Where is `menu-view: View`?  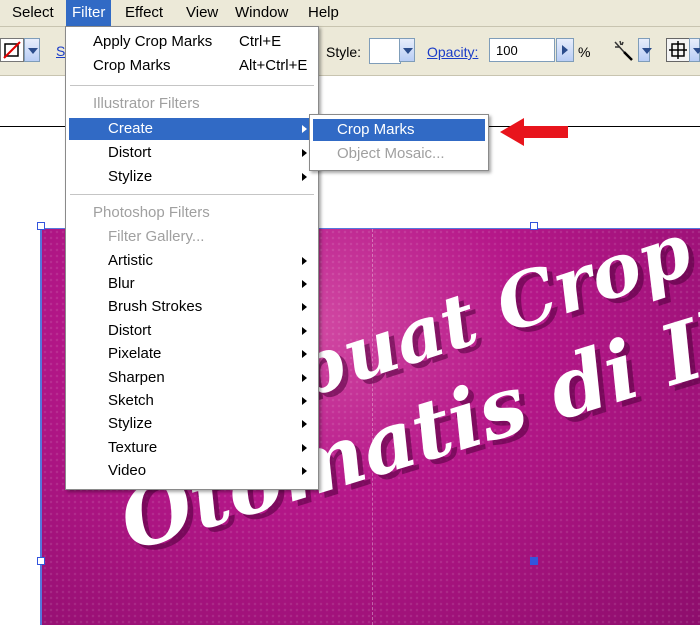
menu-view: View is located at coordinates (202, 13).